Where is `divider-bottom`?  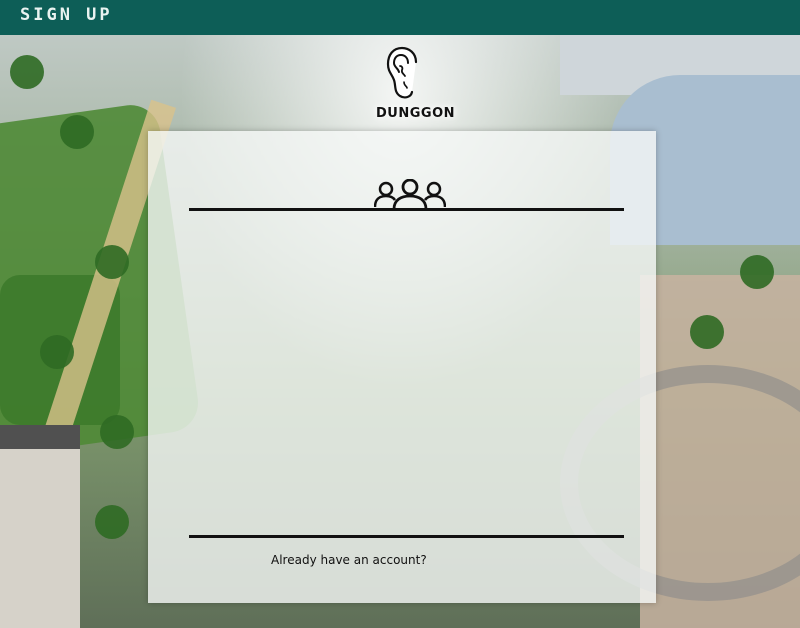
divider-bottom is located at coordinates (406, 536).